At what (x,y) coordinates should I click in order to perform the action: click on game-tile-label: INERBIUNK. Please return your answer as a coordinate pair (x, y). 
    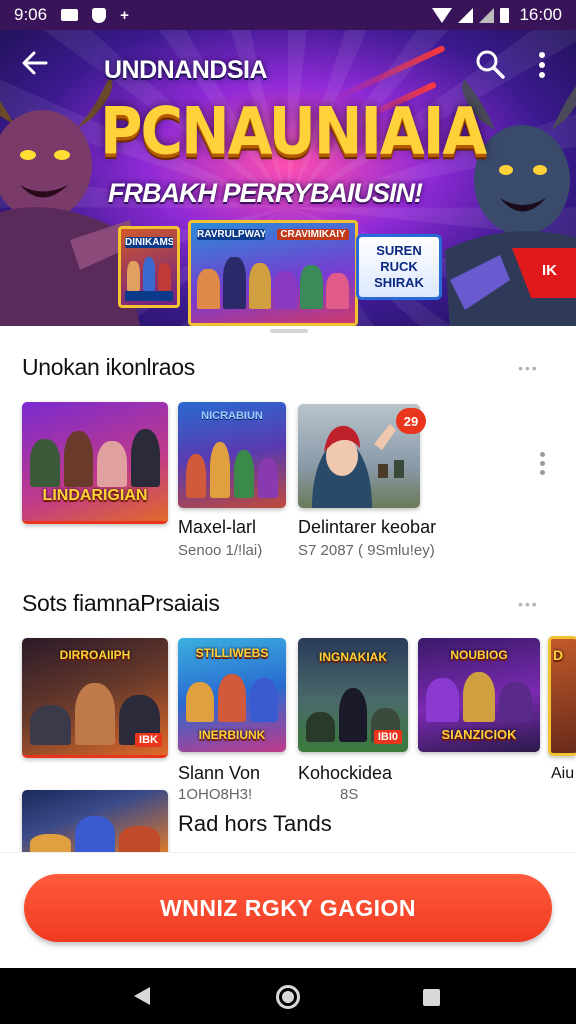
    Looking at the image, I should click on (232, 735).